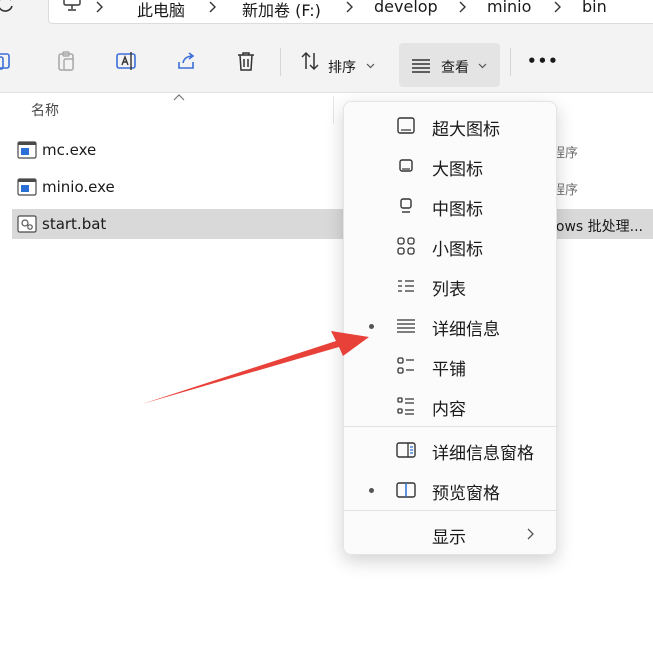 This screenshot has height=653, width=653. I want to click on menu-item-label: 详细信息窗格, so click(483, 454).